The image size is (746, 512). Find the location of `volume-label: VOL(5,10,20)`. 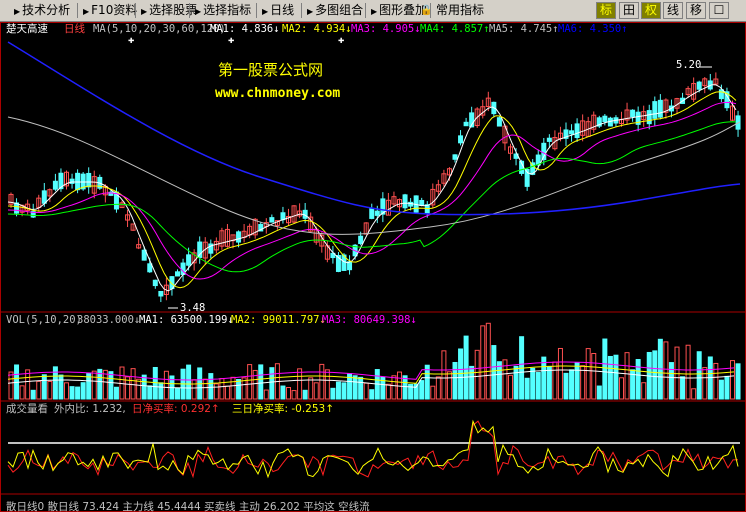

volume-label: VOL(5,10,20) is located at coordinates (44, 320).